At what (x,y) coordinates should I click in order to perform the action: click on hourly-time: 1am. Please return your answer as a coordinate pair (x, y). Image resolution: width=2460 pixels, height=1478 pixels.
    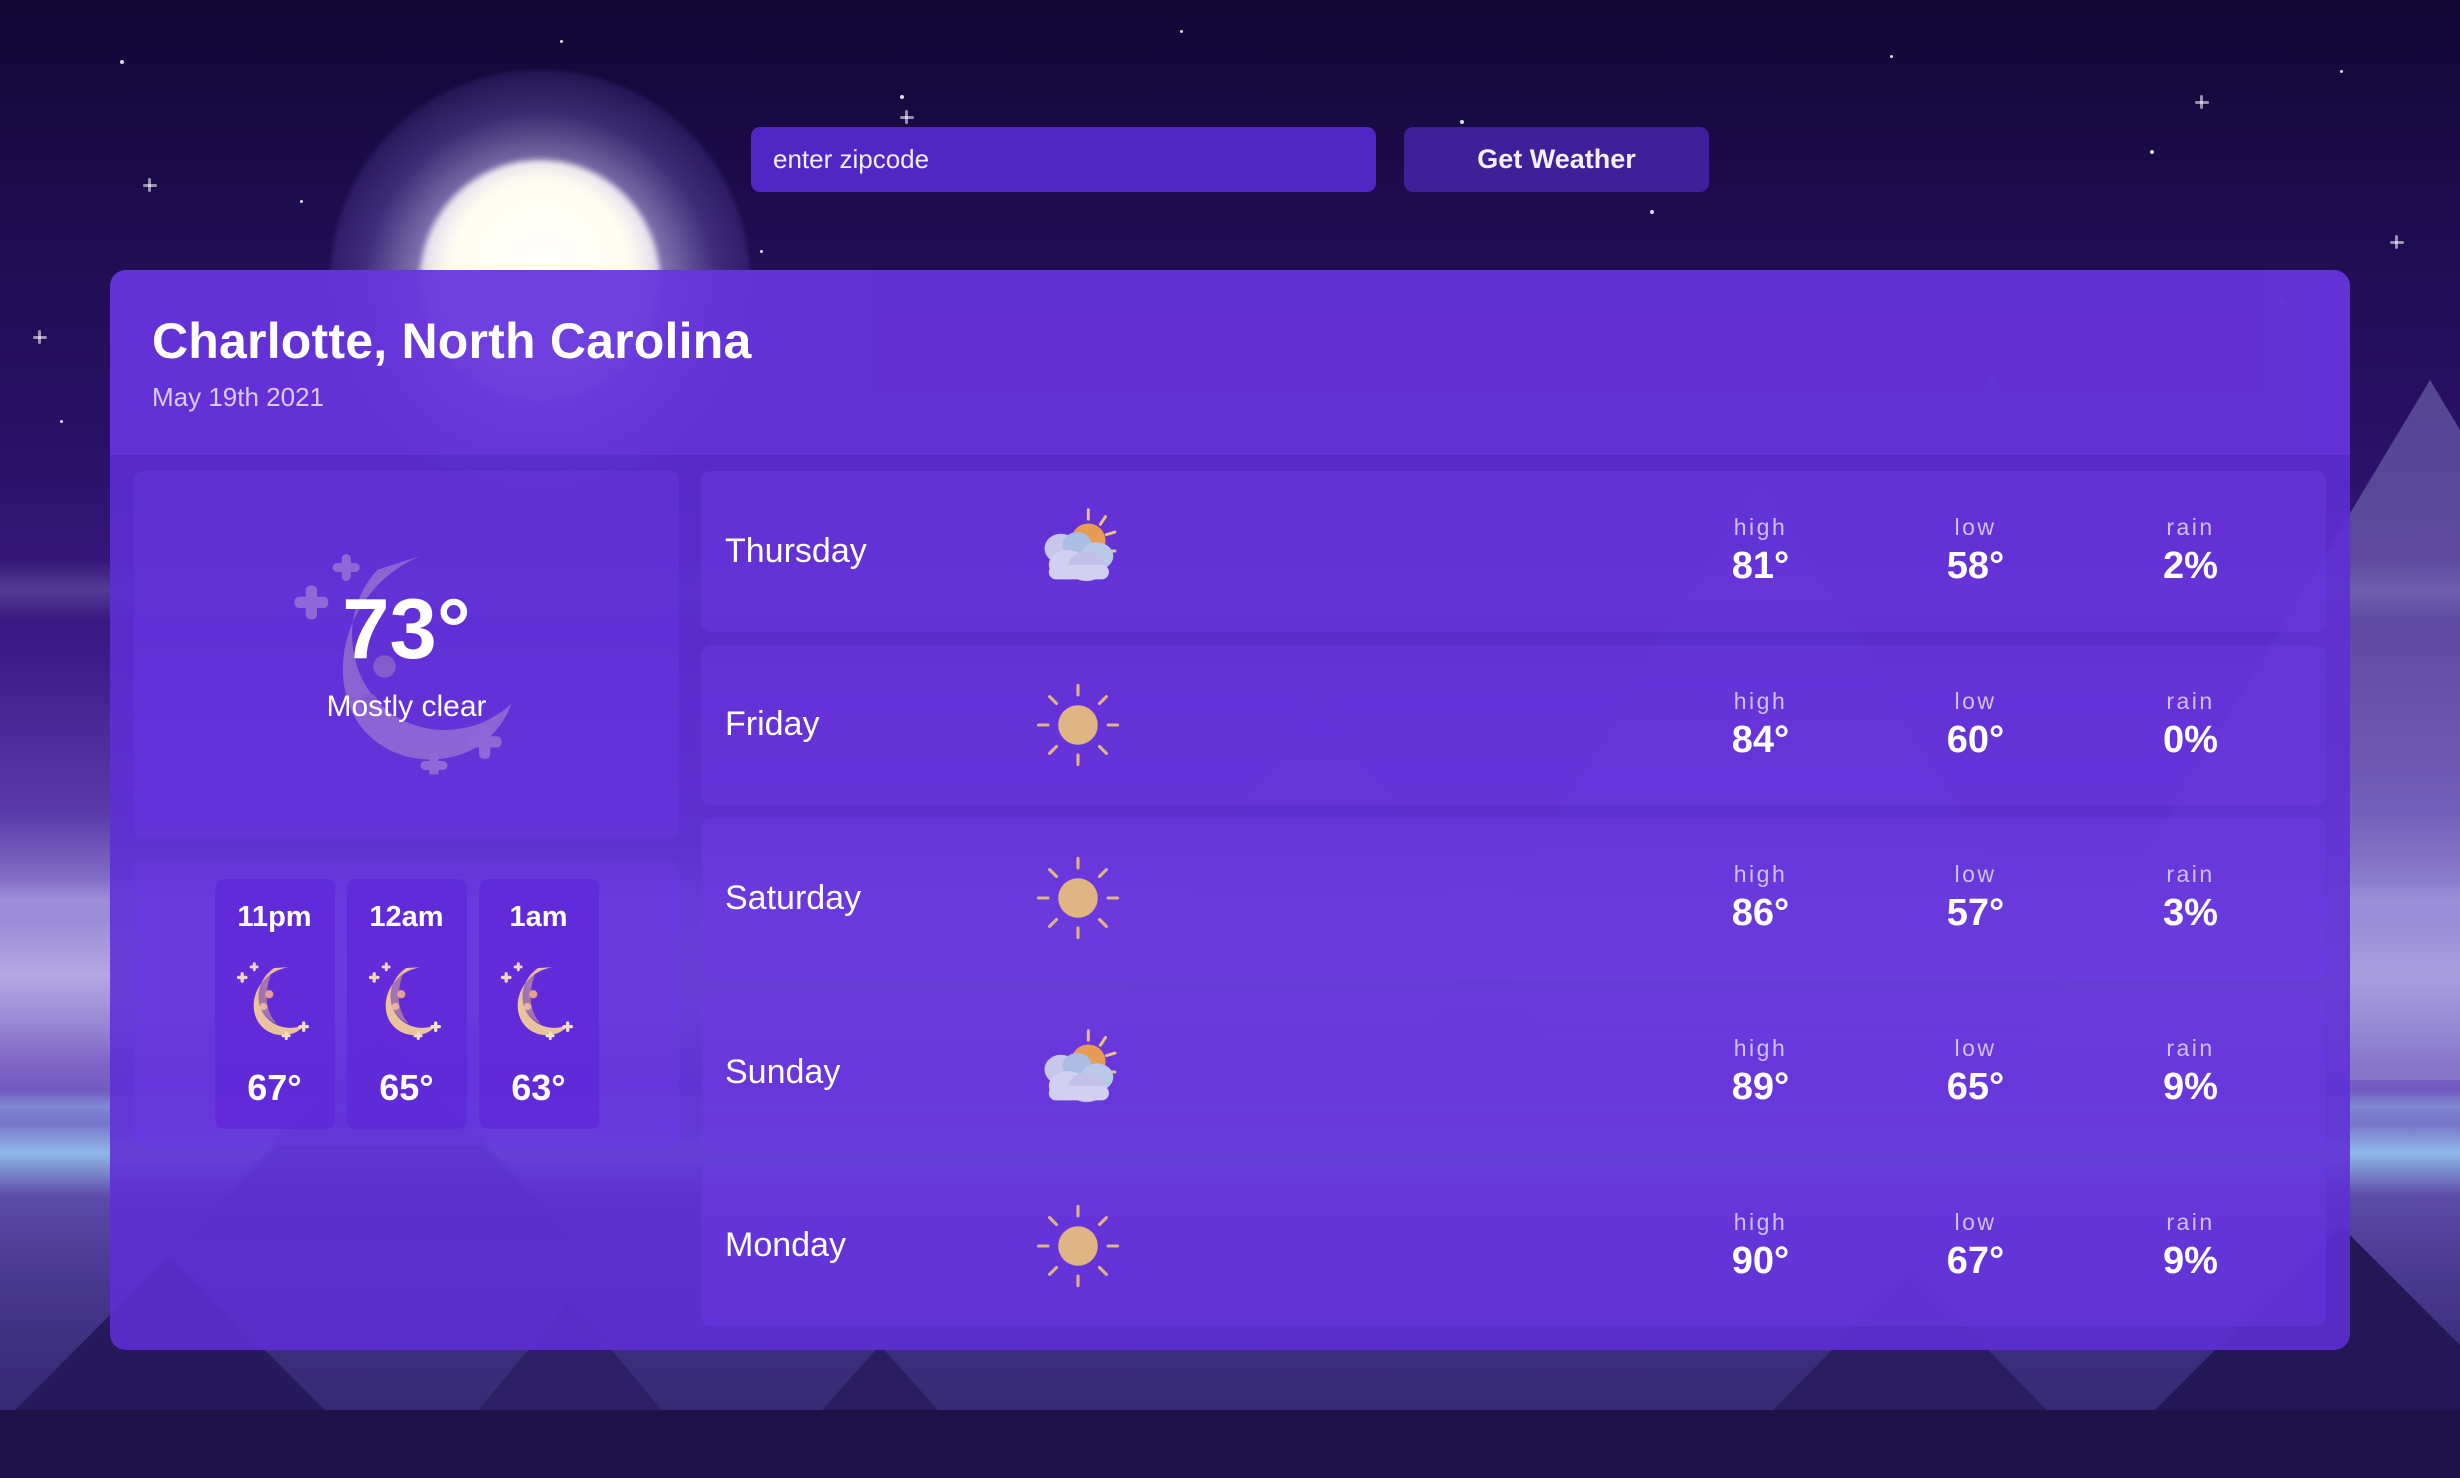
    Looking at the image, I should click on (538, 916).